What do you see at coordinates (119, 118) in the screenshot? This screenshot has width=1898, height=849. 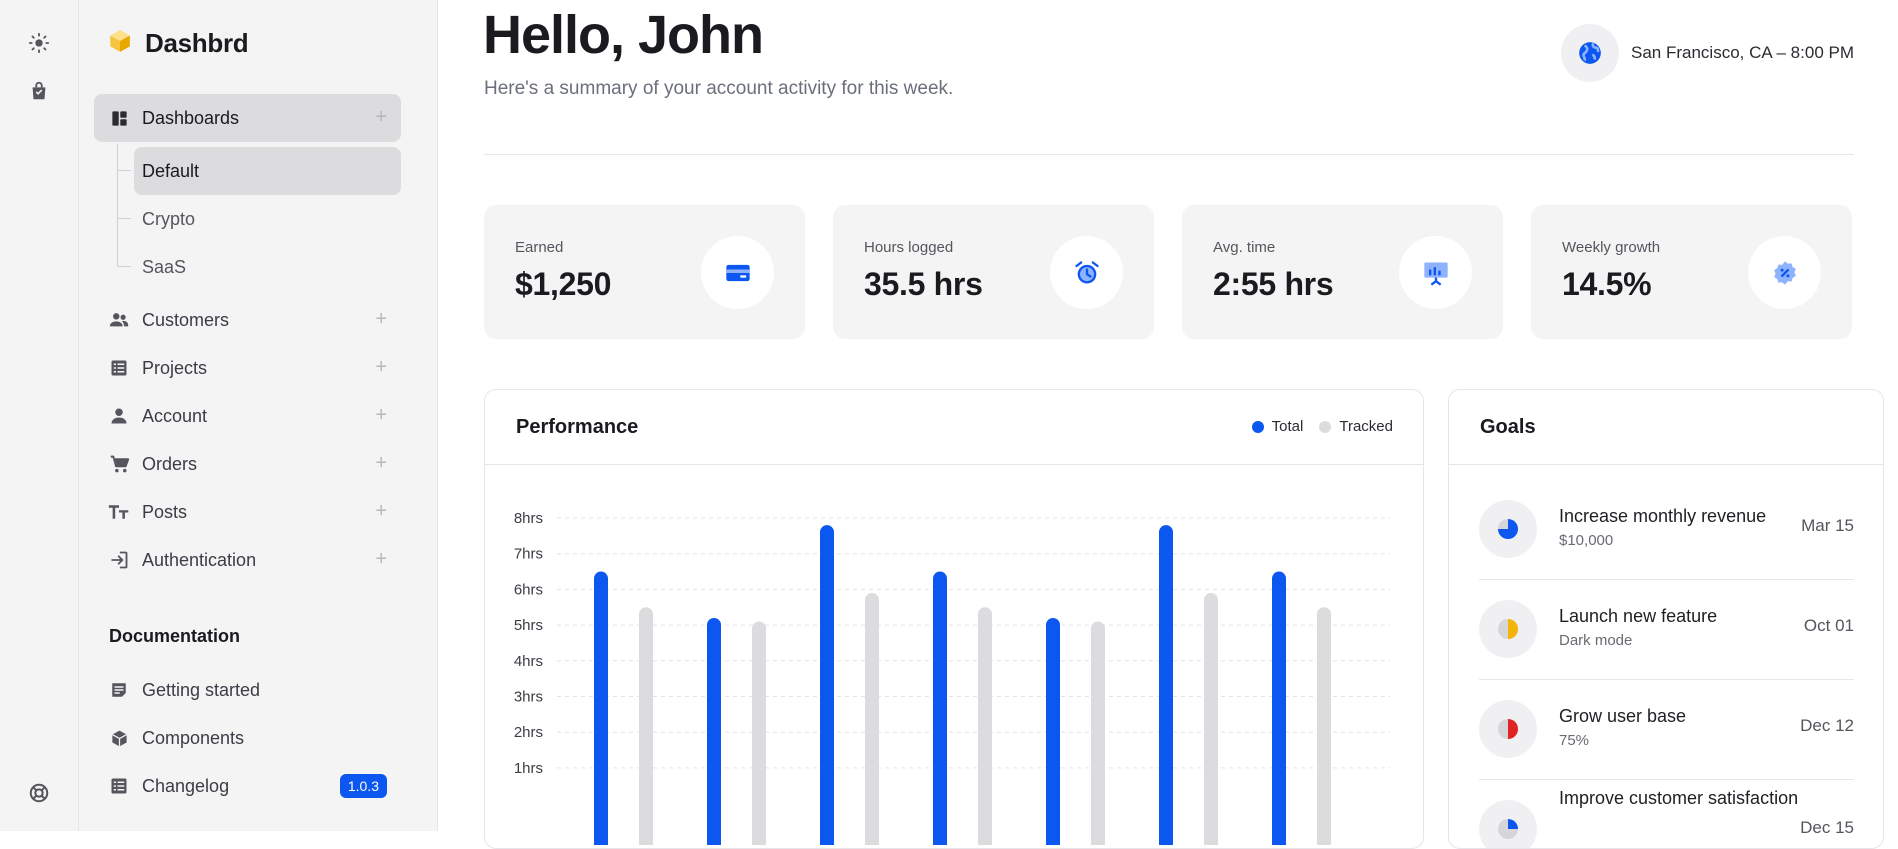 I see `dashboard-icon` at bounding box center [119, 118].